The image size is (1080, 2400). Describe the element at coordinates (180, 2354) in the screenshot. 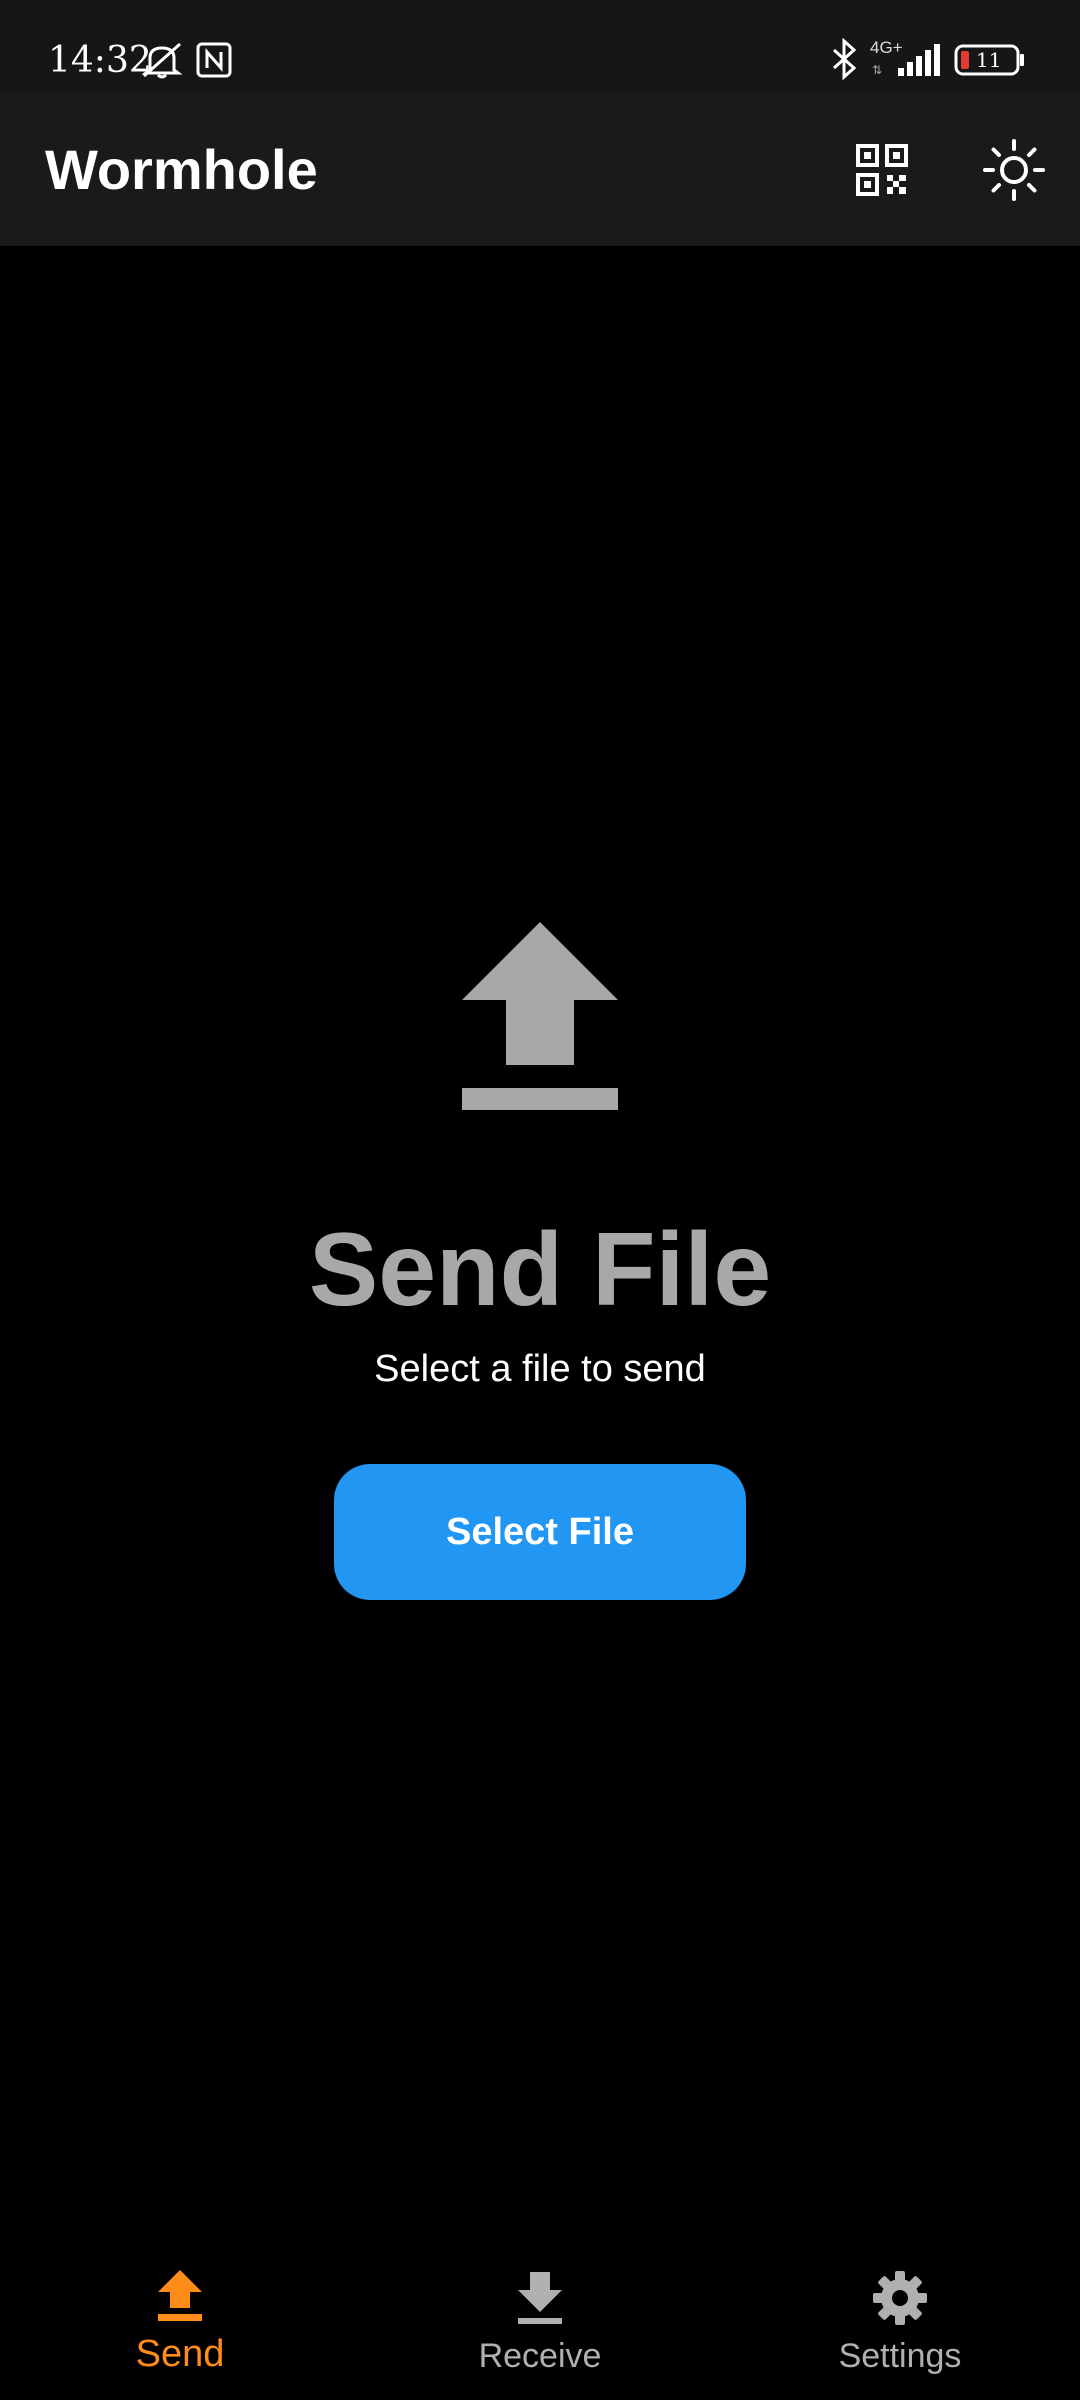

I see `nav-label-send: Send` at that location.